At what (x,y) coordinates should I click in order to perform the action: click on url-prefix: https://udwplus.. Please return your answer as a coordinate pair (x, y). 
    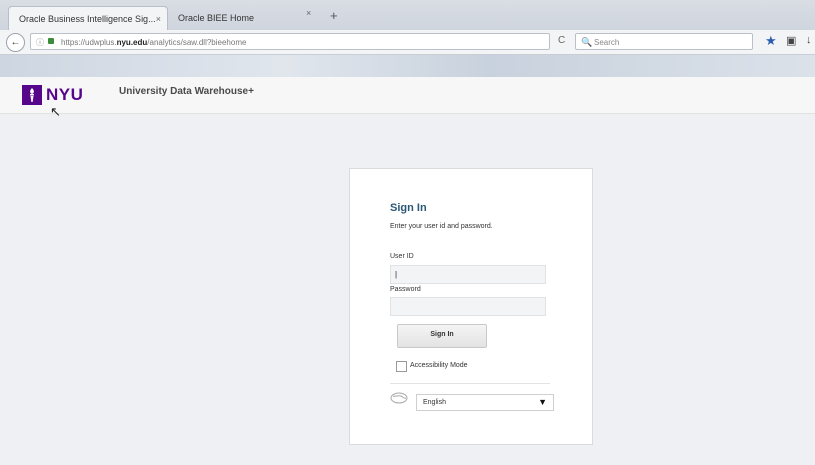
    Looking at the image, I should click on (89, 42).